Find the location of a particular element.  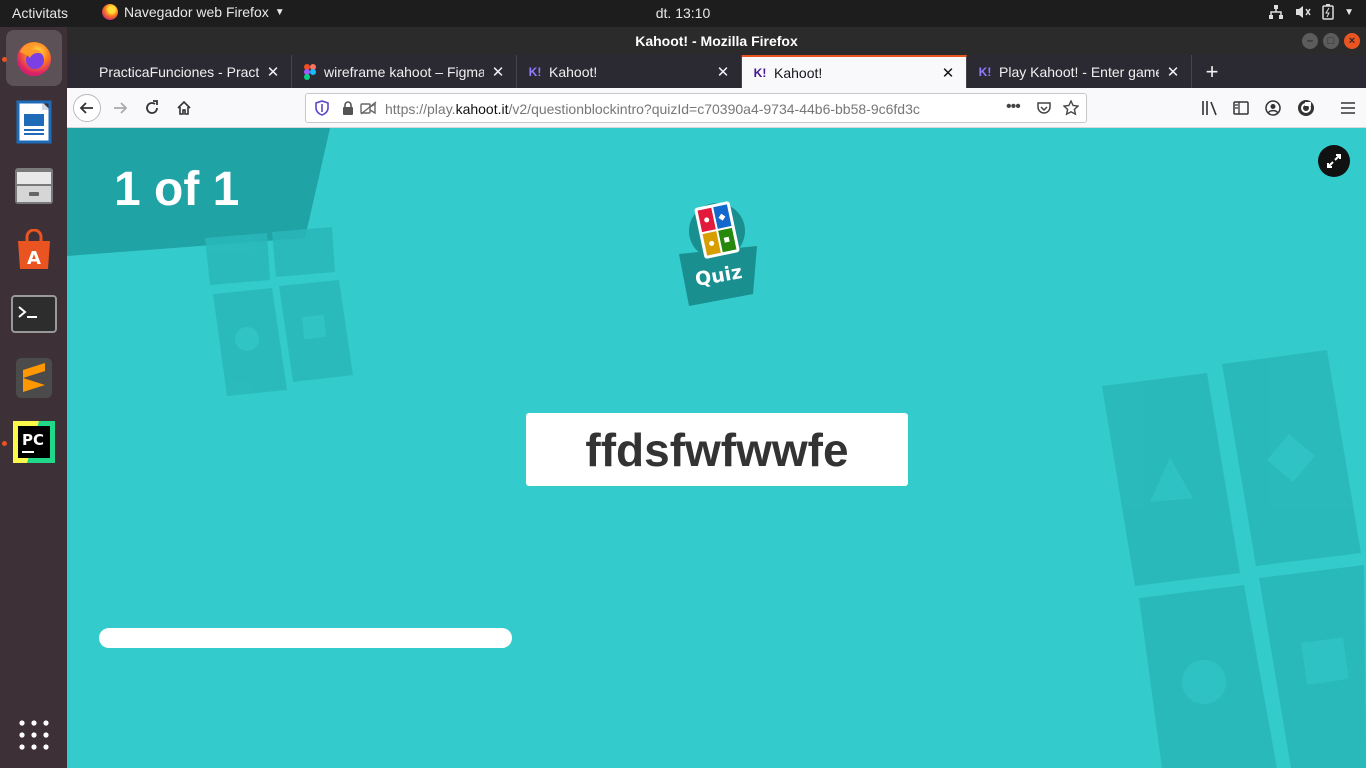

url-domain: kahoot.it is located at coordinates (482, 109).